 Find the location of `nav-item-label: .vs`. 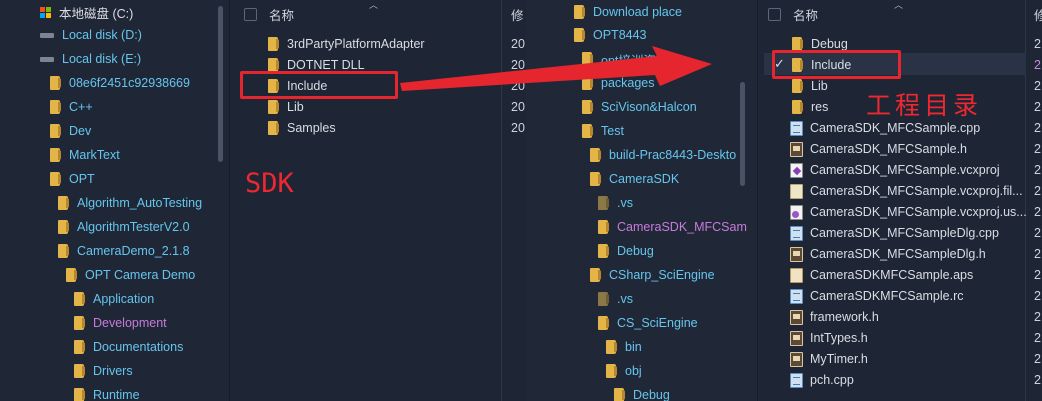

nav-item-label: .vs is located at coordinates (625, 299).